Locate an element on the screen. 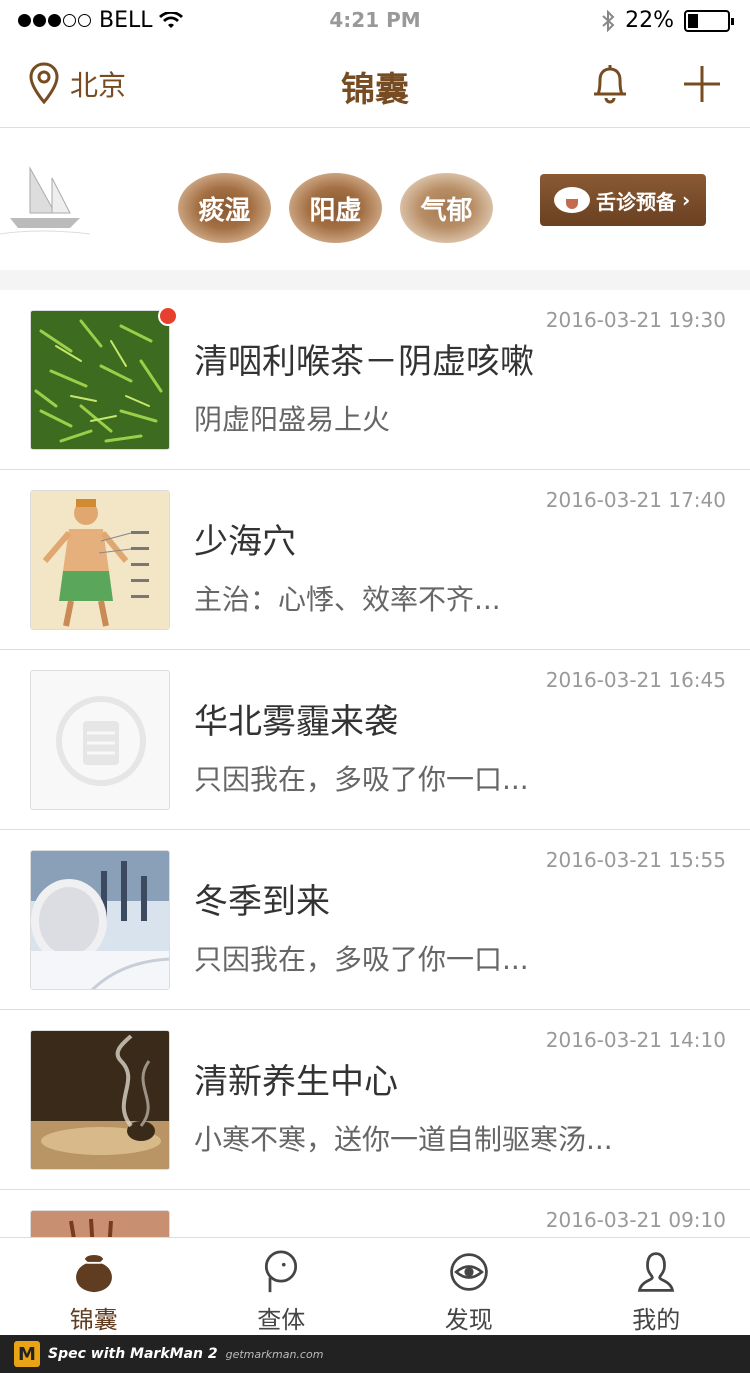 This screenshot has height=1373, width=750. article-time: 2016-03-21 14:10 is located at coordinates (635, 1040).